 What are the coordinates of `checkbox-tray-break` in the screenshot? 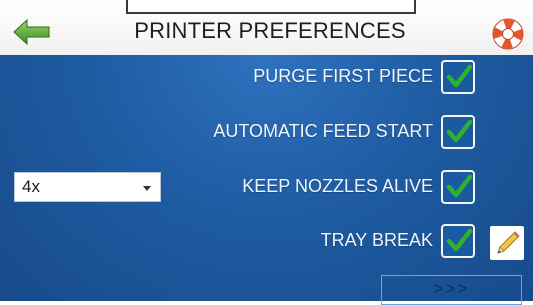 It's located at (458, 241).